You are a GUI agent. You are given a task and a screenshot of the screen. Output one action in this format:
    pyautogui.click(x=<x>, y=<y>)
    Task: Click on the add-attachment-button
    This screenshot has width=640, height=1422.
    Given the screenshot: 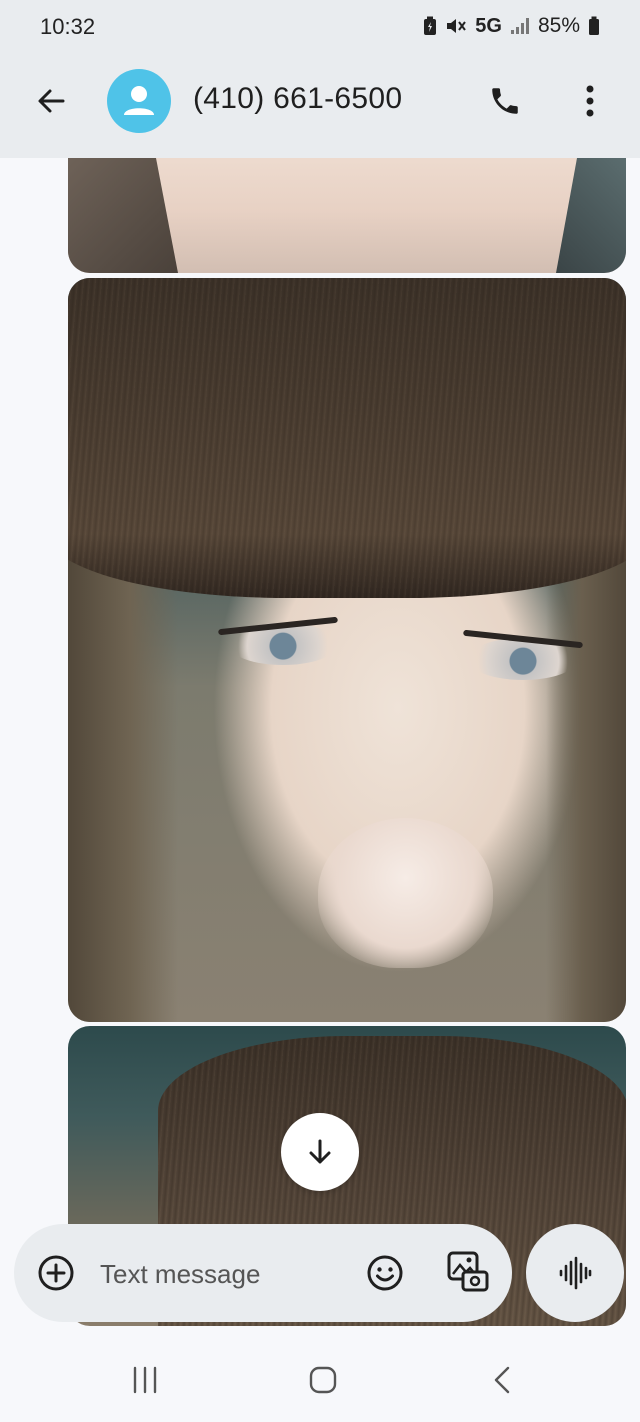 What is the action you would take?
    pyautogui.click(x=56, y=1273)
    